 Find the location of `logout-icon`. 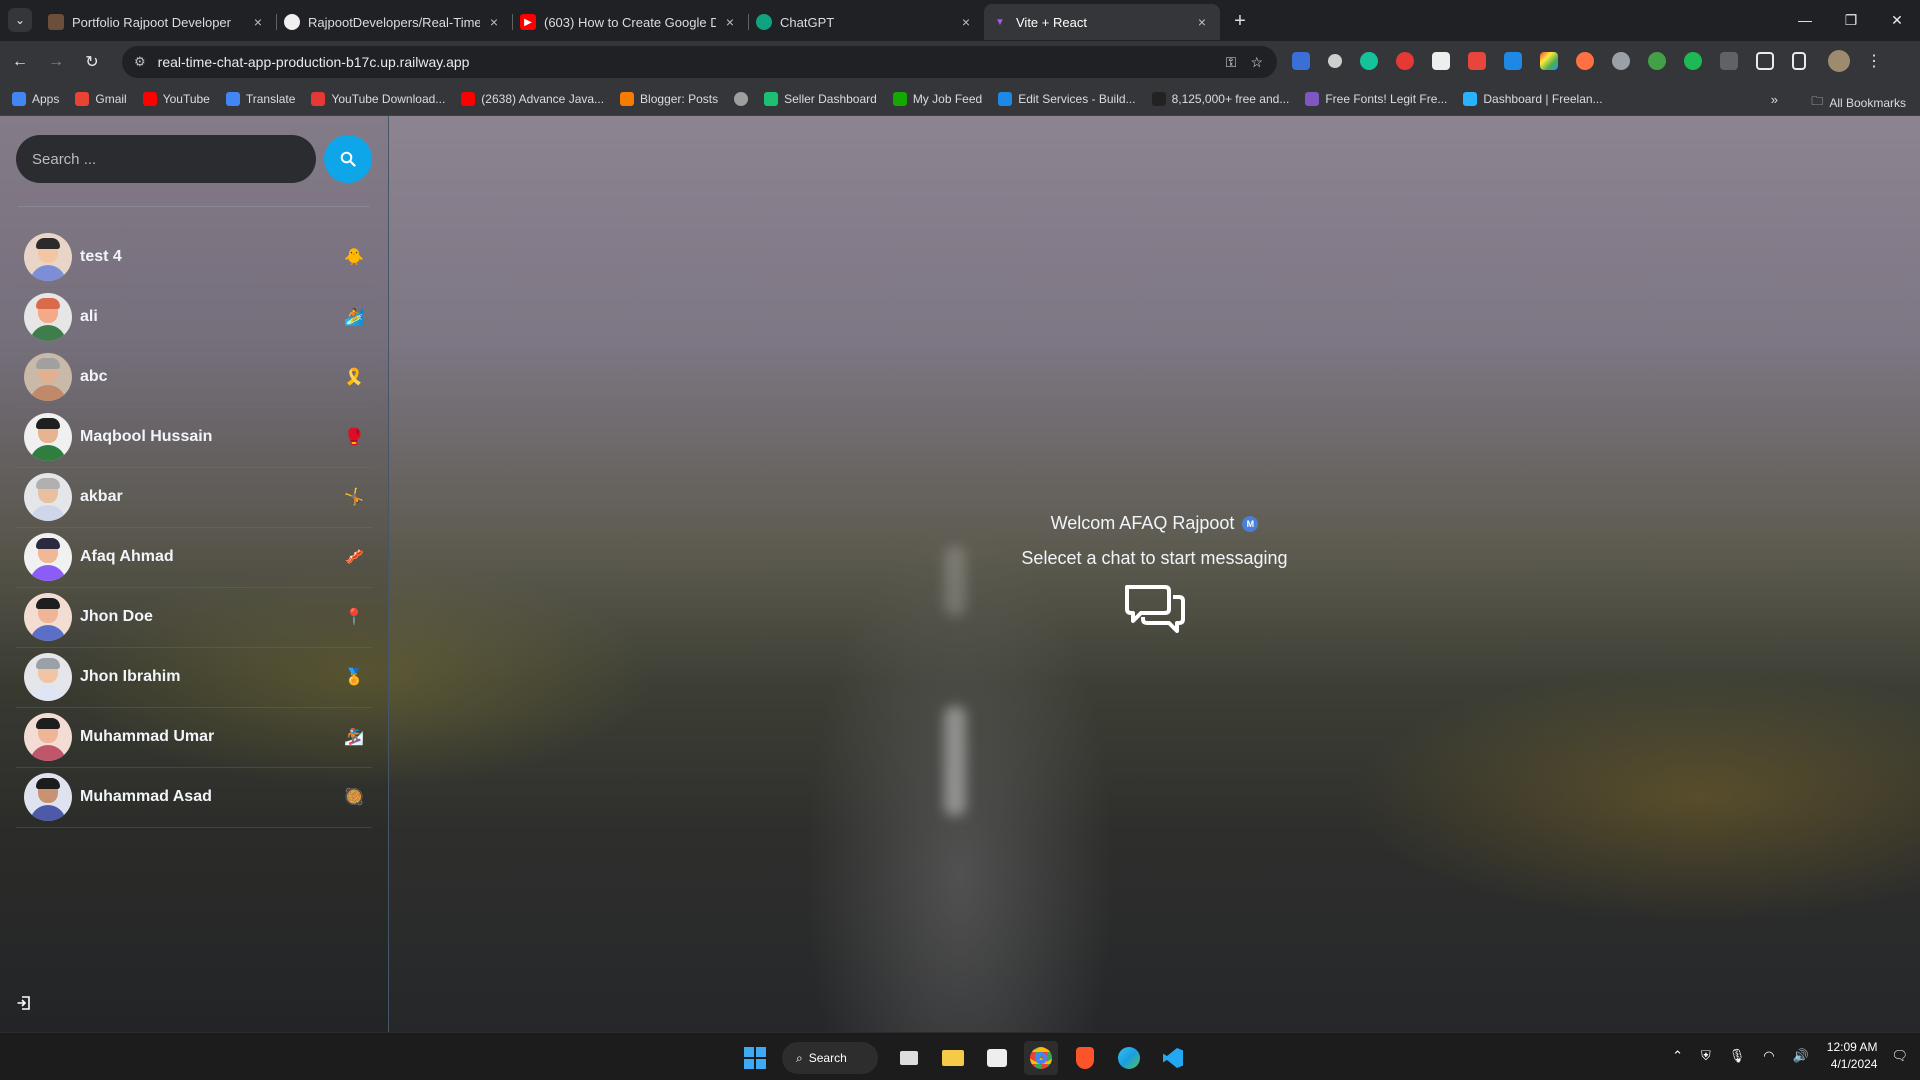

logout-icon is located at coordinates (24, 1005).